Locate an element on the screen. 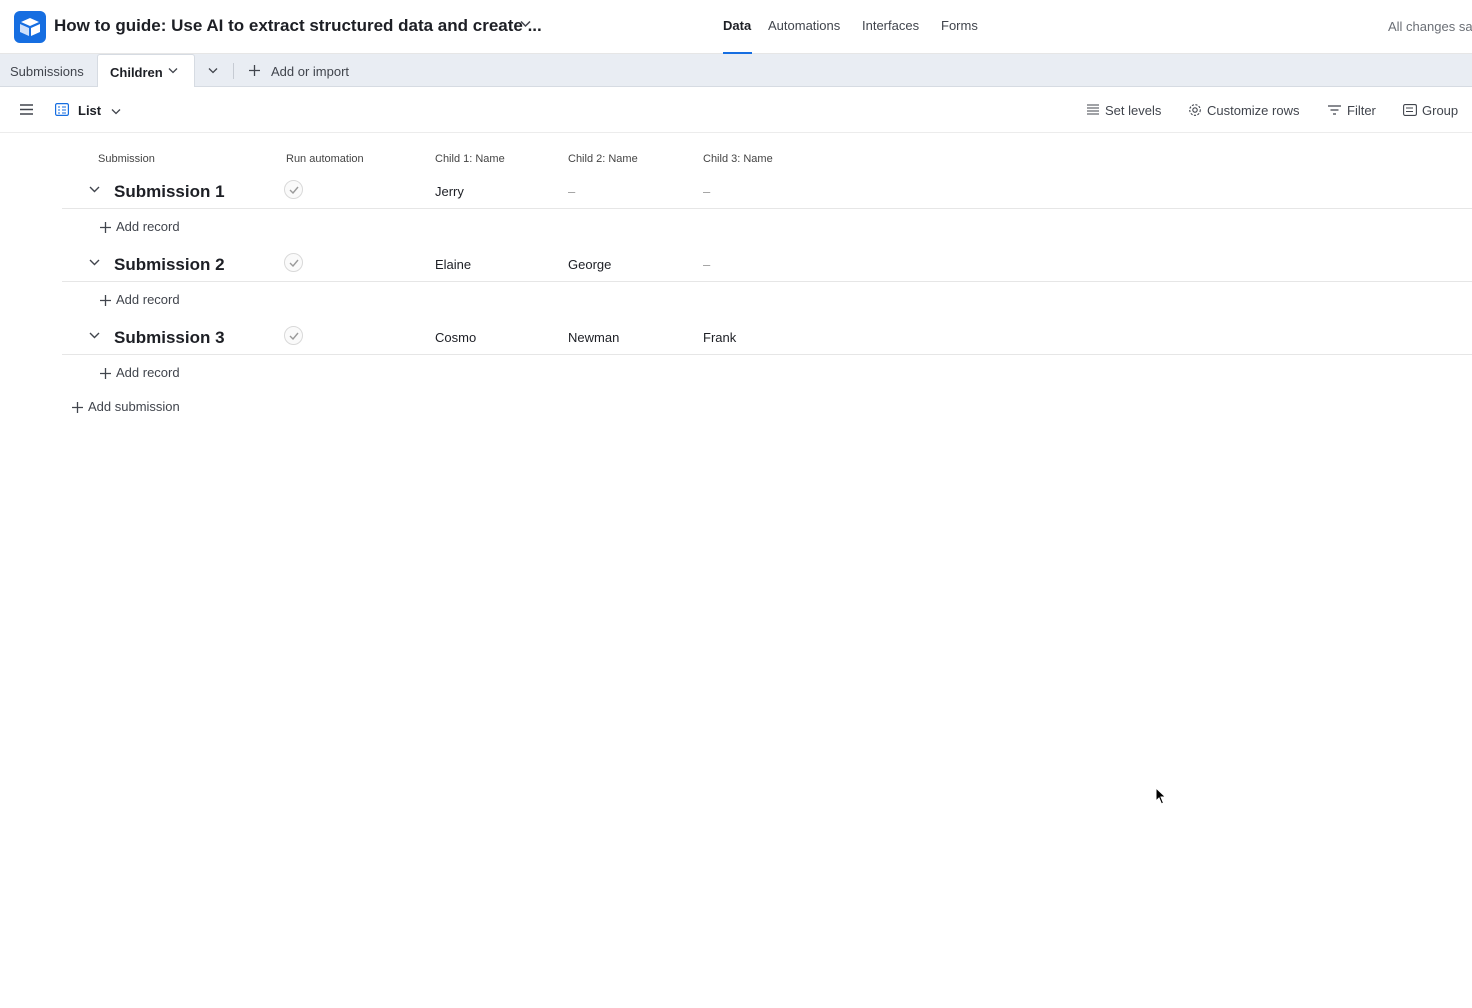 The height and width of the screenshot is (1008, 1472). submission-title: Submission 2 is located at coordinates (169, 265).